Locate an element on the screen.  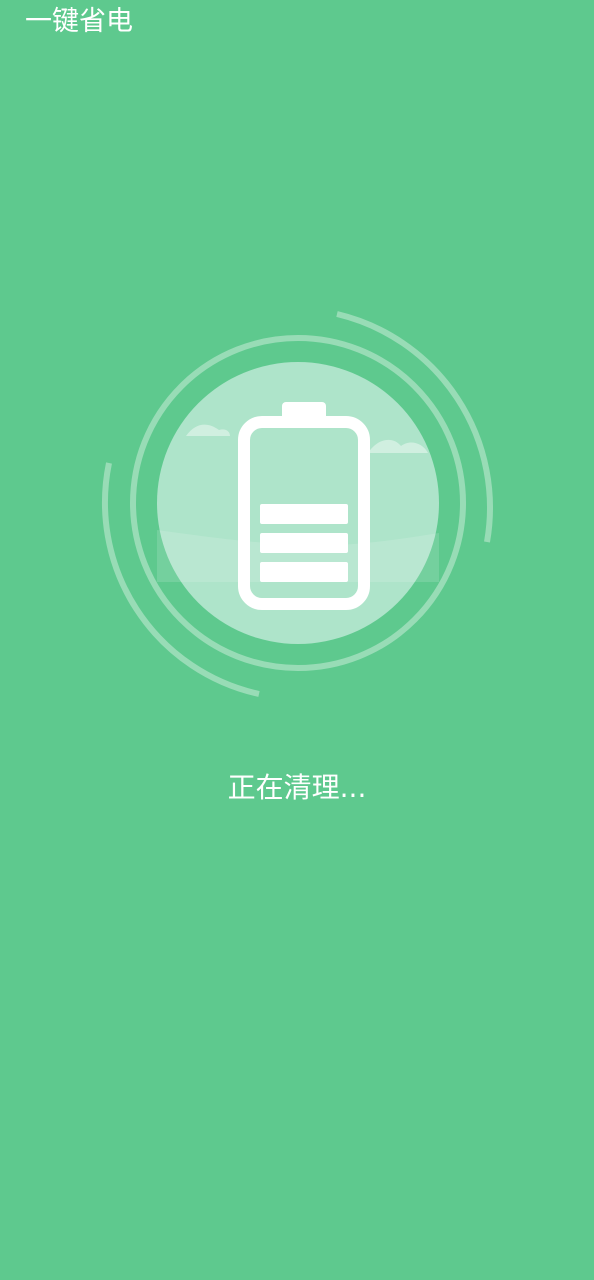
page-title: 一键省电 is located at coordinates (79, 21).